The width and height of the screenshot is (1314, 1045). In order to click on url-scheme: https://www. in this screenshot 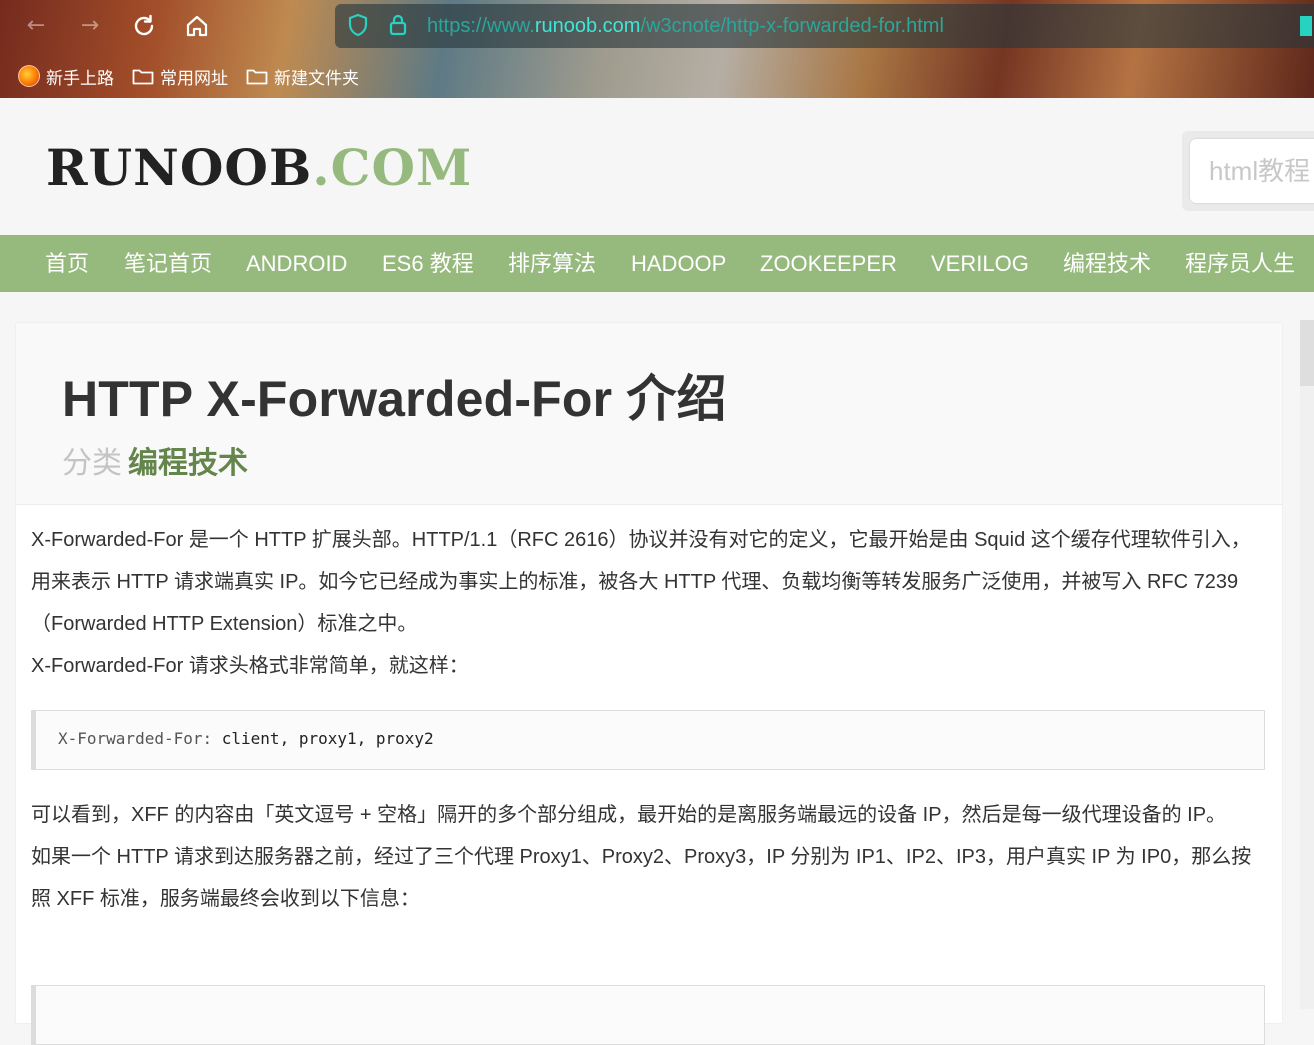, I will do `click(481, 26)`.